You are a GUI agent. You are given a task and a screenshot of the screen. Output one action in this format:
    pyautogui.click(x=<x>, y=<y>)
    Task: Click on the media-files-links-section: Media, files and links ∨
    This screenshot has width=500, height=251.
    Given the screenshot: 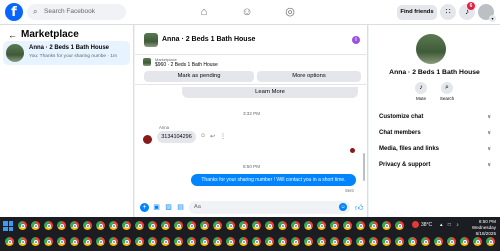 What is the action you would take?
    pyautogui.click(x=435, y=149)
    